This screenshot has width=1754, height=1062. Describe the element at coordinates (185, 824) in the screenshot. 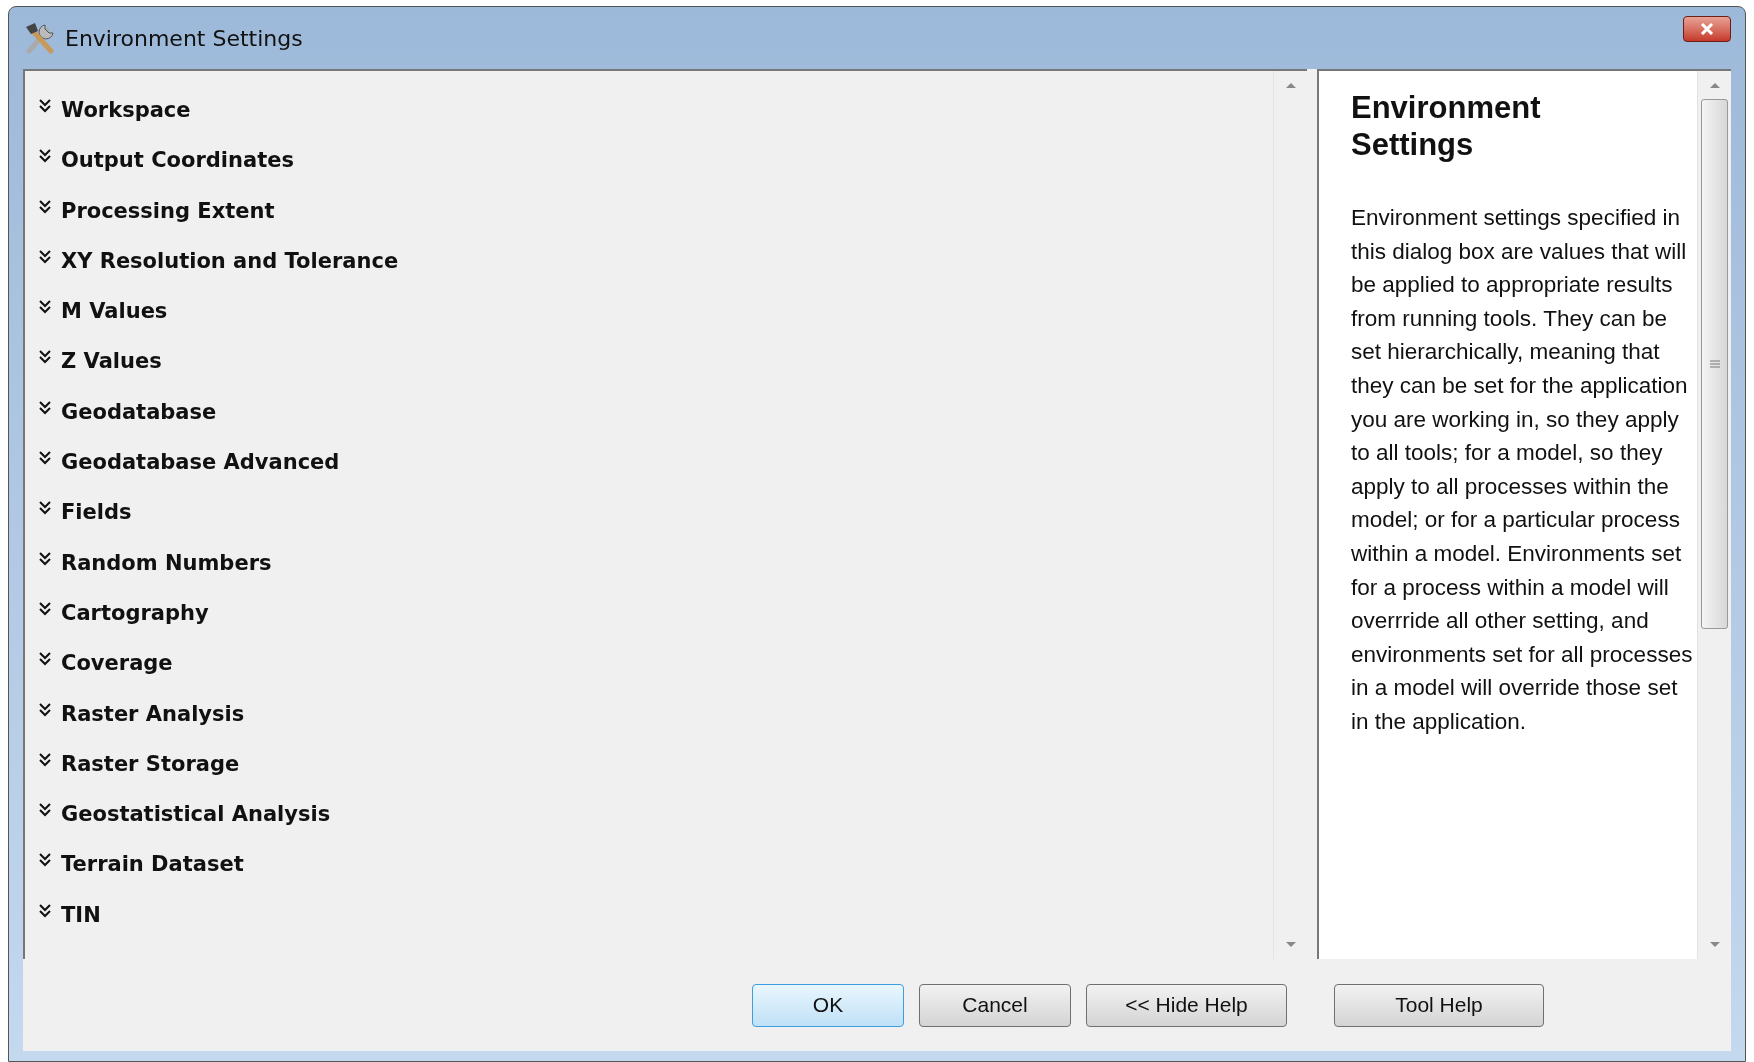

I see `section-header: Geostatistical Analysis` at that location.